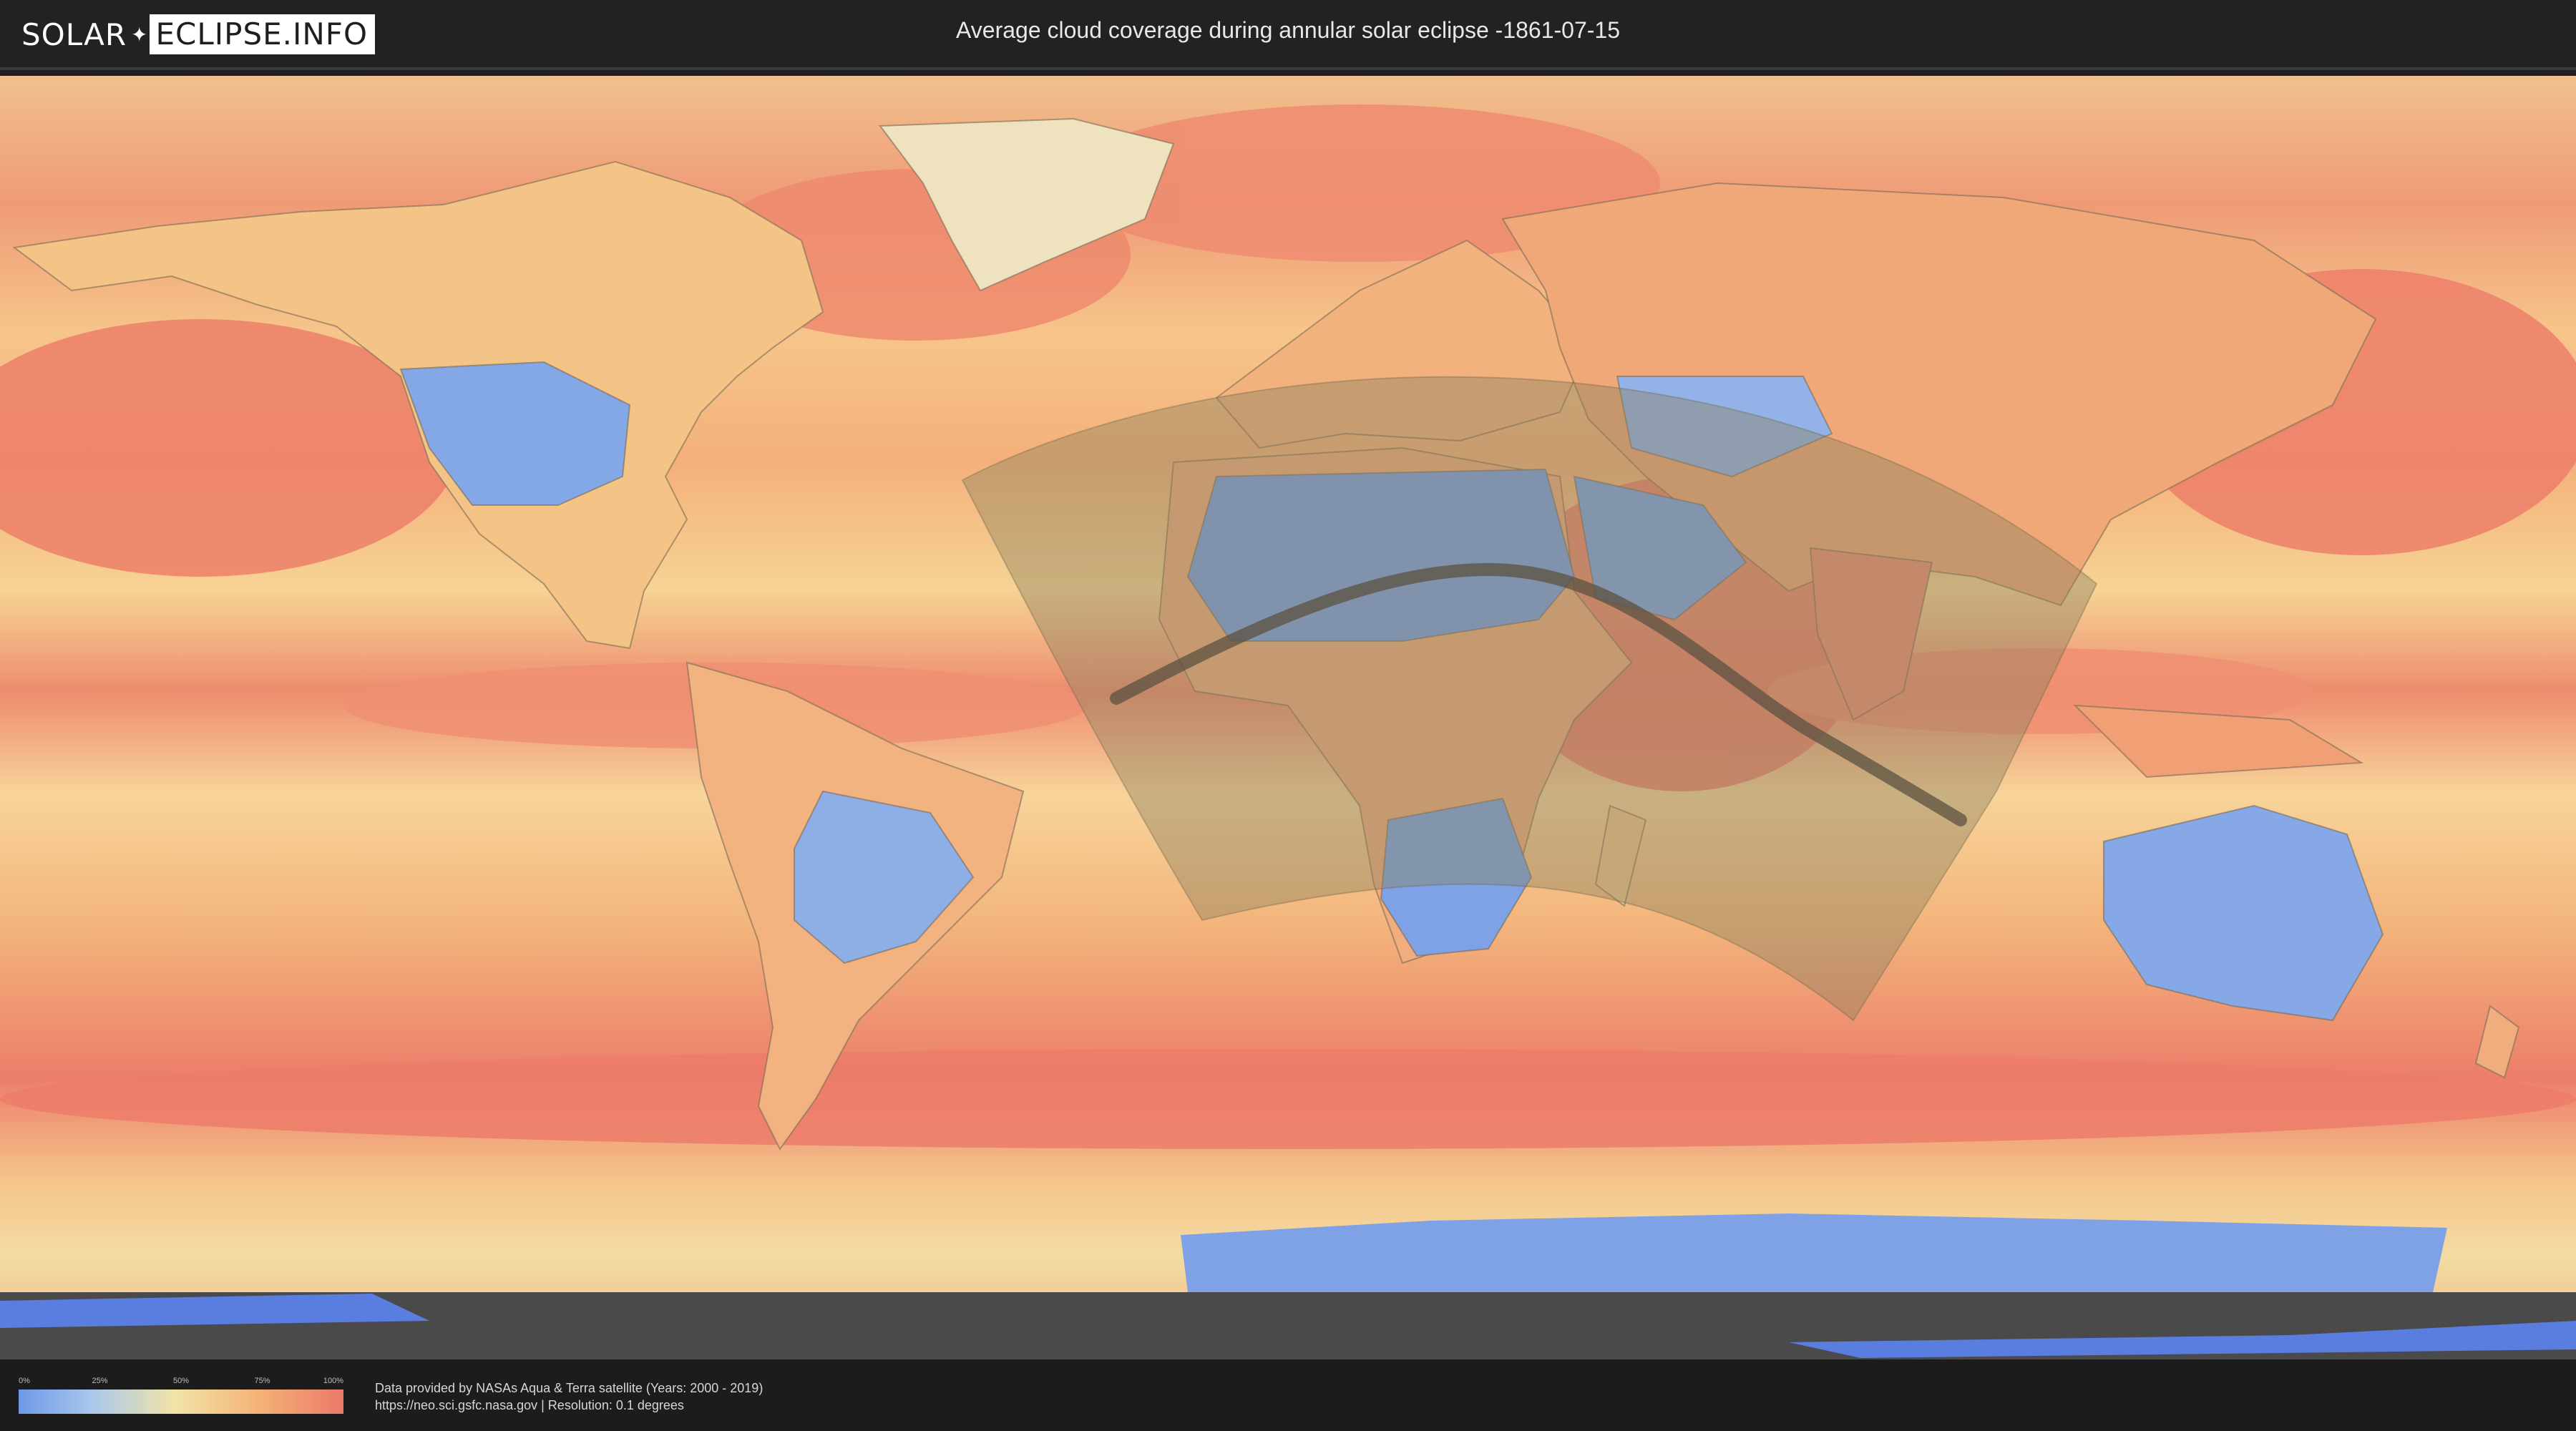 The image size is (2576, 1431). Describe the element at coordinates (262, 1381) in the screenshot. I see `legend-tick: 75%` at that location.